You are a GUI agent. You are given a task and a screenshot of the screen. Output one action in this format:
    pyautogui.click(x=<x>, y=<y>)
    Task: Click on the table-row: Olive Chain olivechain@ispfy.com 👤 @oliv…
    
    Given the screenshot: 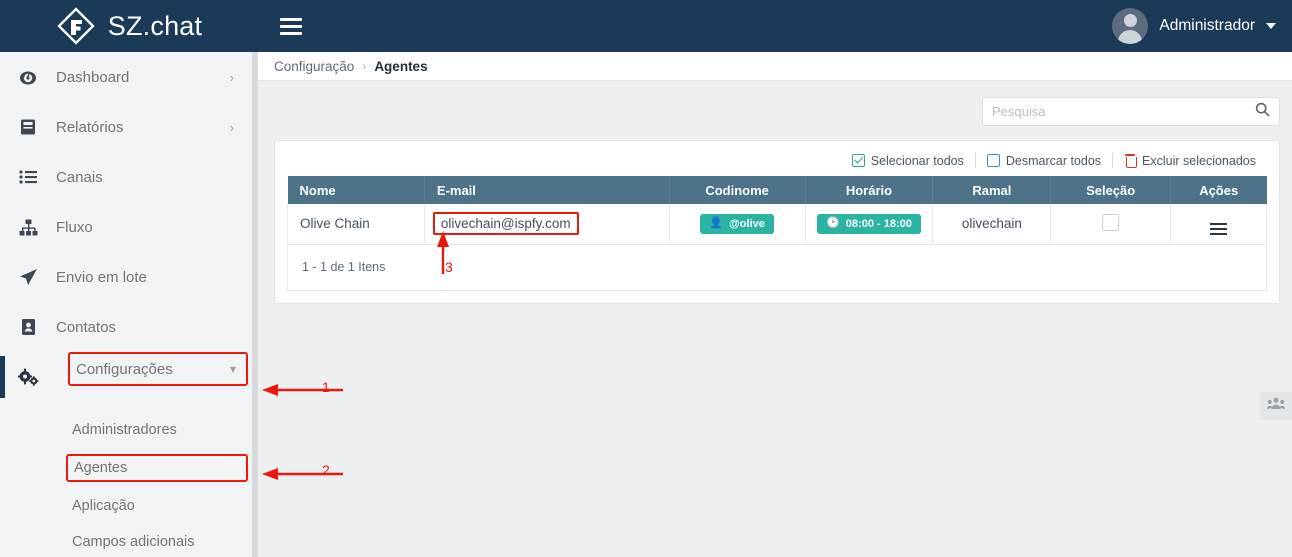 What is the action you would take?
    pyautogui.click(x=777, y=224)
    